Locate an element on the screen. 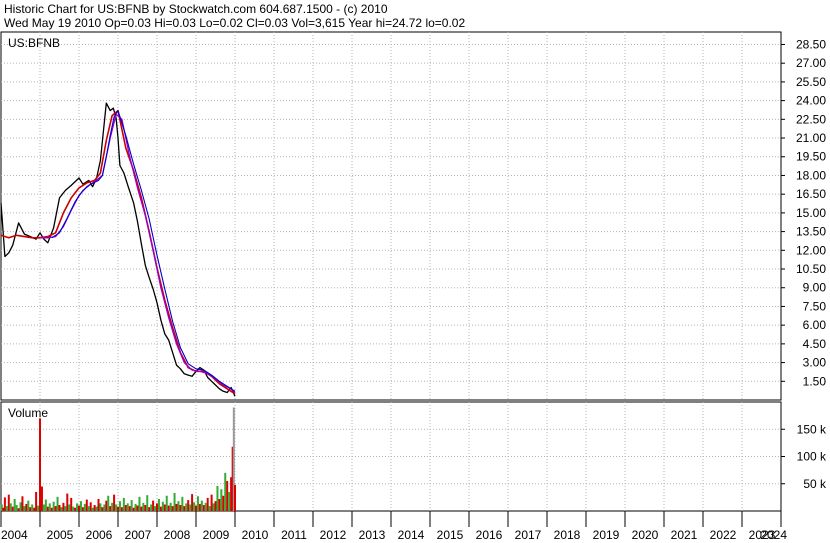  year-tick-label: 2019 is located at coordinates (606, 535).